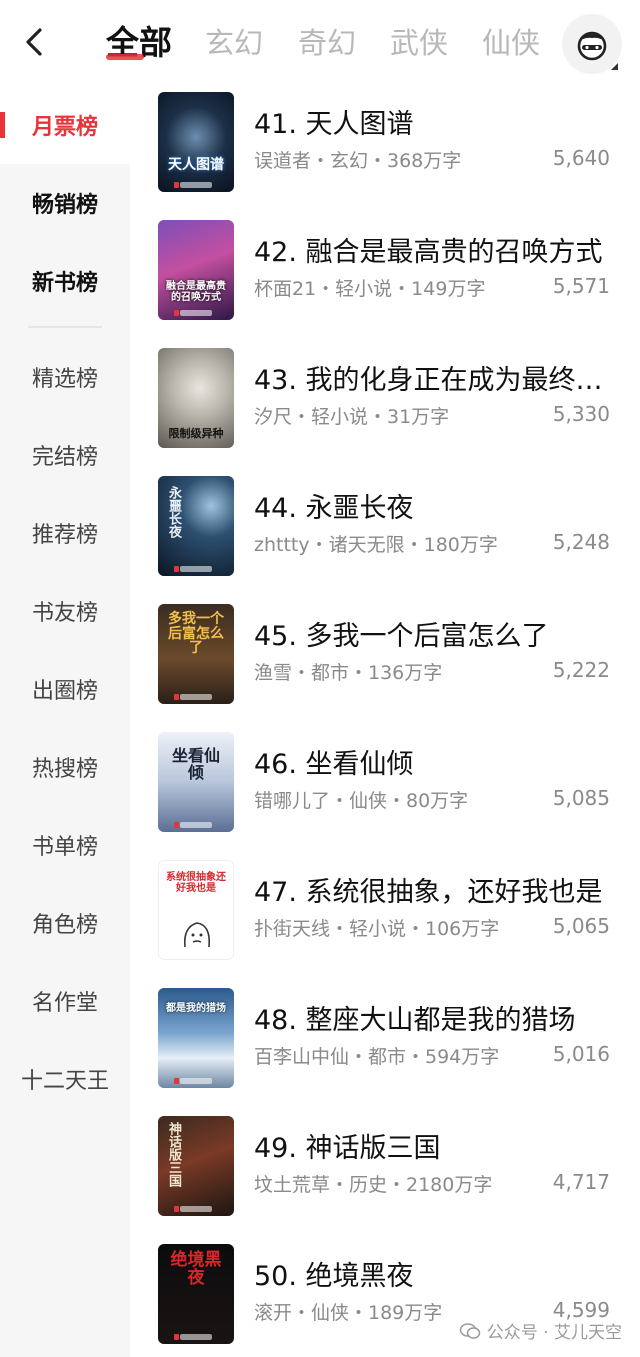 This screenshot has height=1357, width=640. What do you see at coordinates (430, 889) in the screenshot?
I see `book-title: 47. 系统很抽象，还好我也是` at bounding box center [430, 889].